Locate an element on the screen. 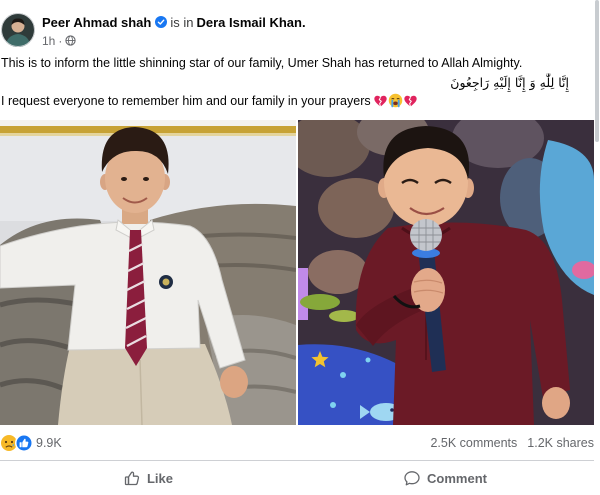 Image resolution: width=600 pixels, height=495 pixels. scrollbar-thumb is located at coordinates (597, 71).